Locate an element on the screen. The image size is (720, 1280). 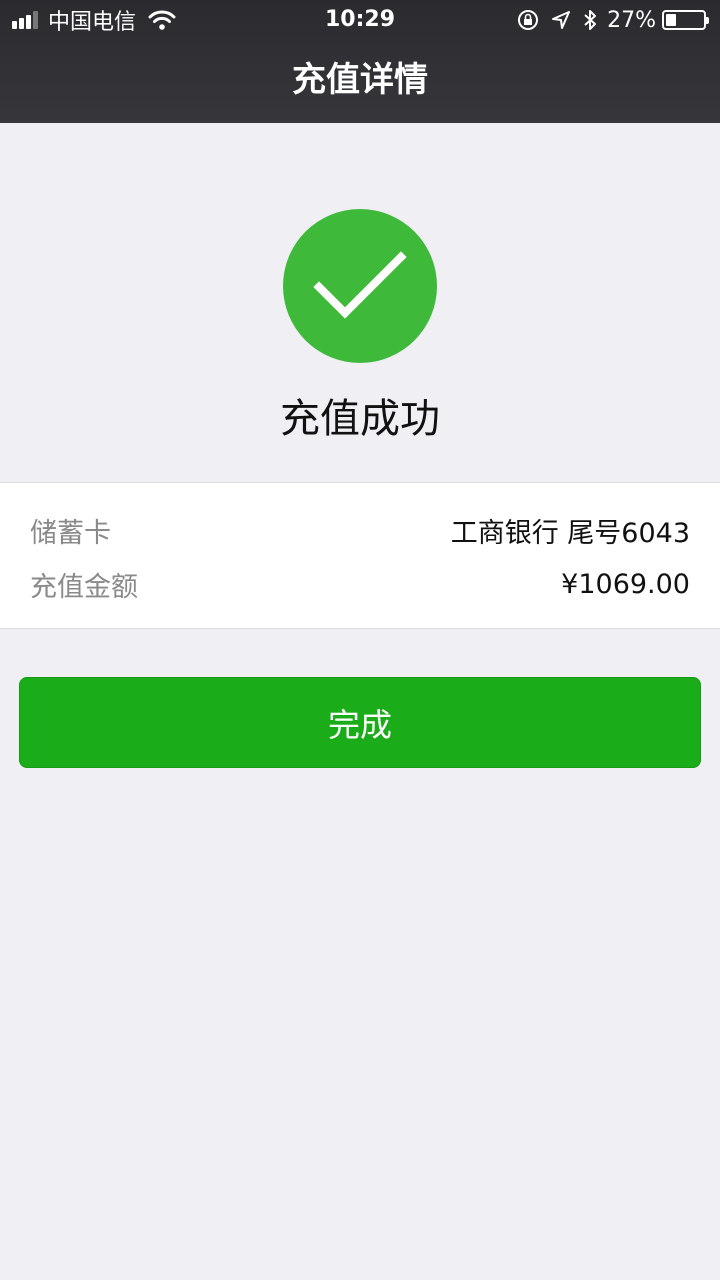
rotation-lock-icon is located at coordinates (528, 20).